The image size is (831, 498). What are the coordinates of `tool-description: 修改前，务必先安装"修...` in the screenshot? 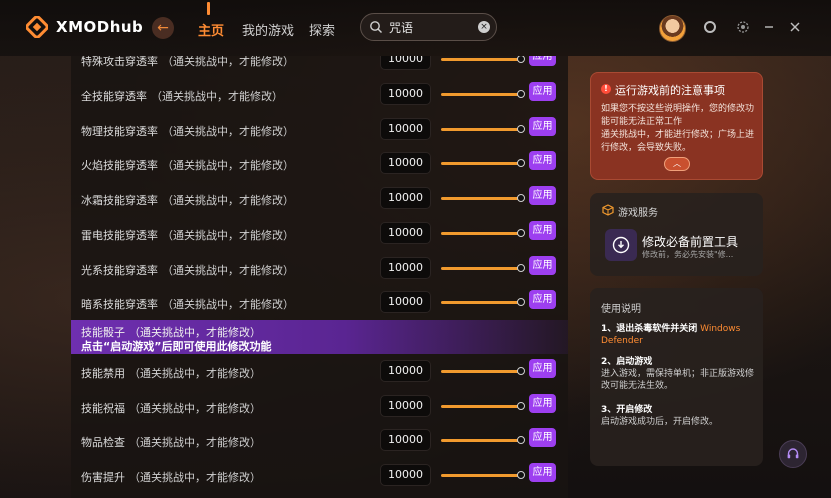 It's located at (688, 254).